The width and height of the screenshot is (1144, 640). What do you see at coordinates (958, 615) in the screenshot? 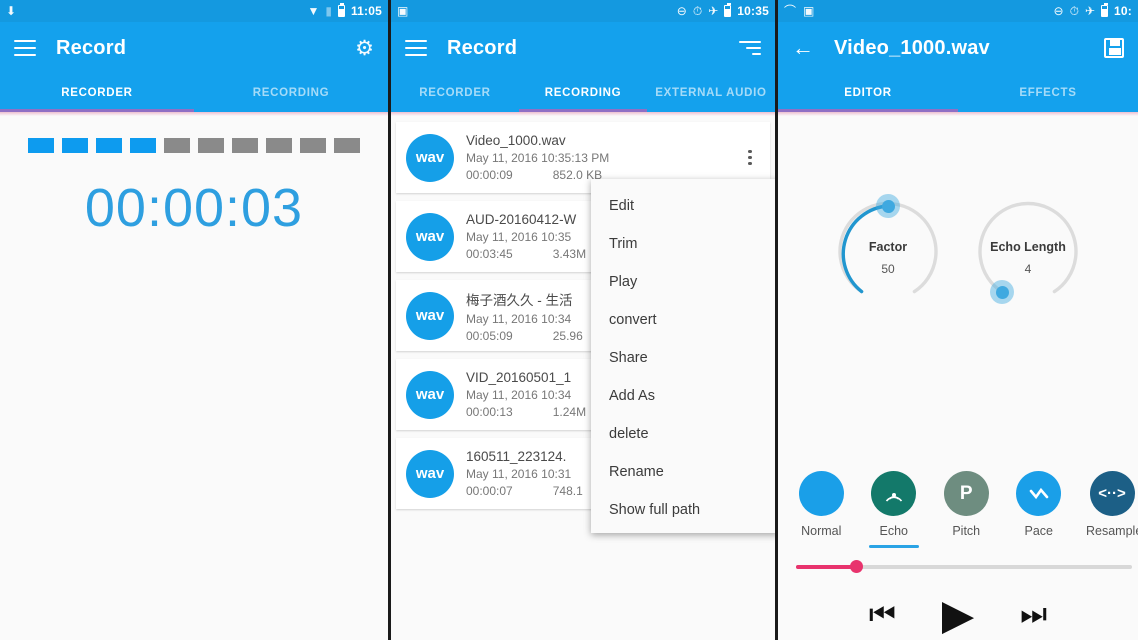
I see `play-icon: ▶` at bounding box center [958, 615].